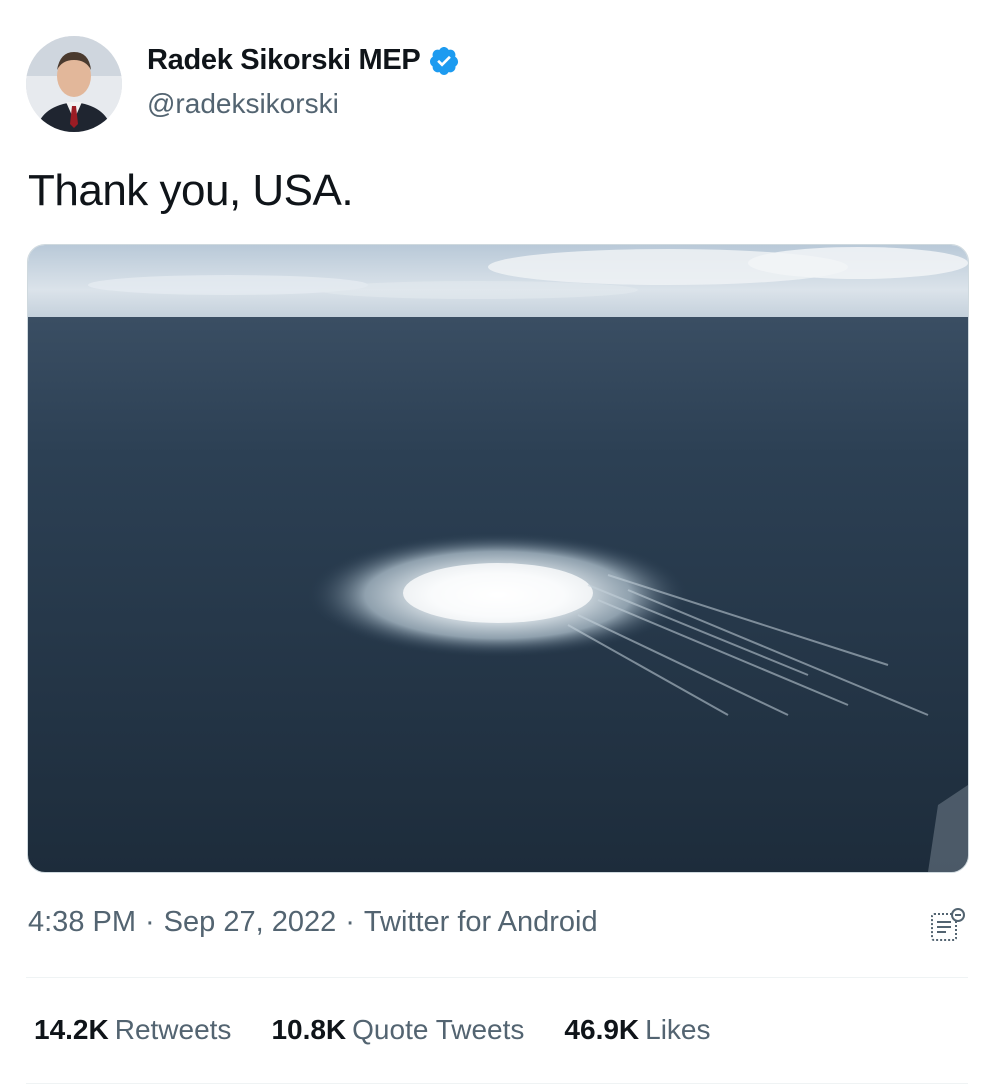 The width and height of the screenshot is (994, 1088). Describe the element at coordinates (948, 926) in the screenshot. I see `analytics-icon` at that location.